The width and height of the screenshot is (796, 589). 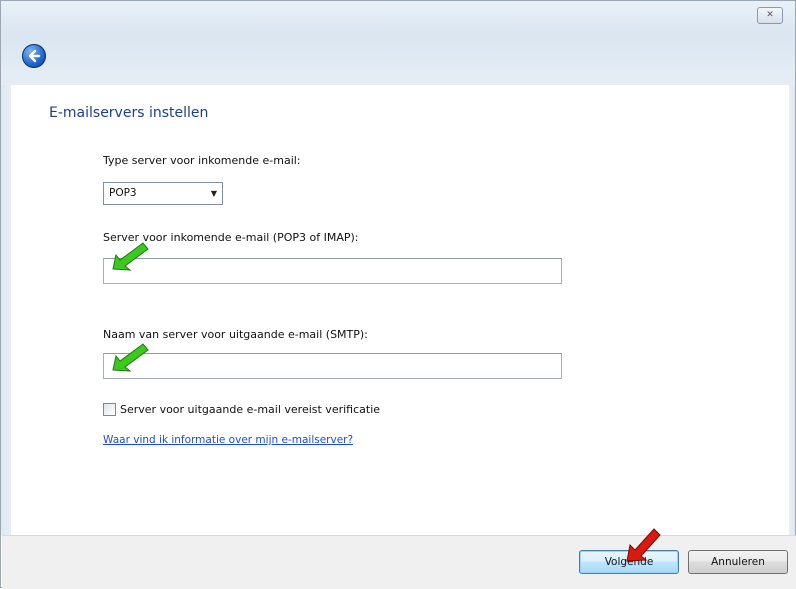 I want to click on incoming-server-input, so click(x=332, y=271).